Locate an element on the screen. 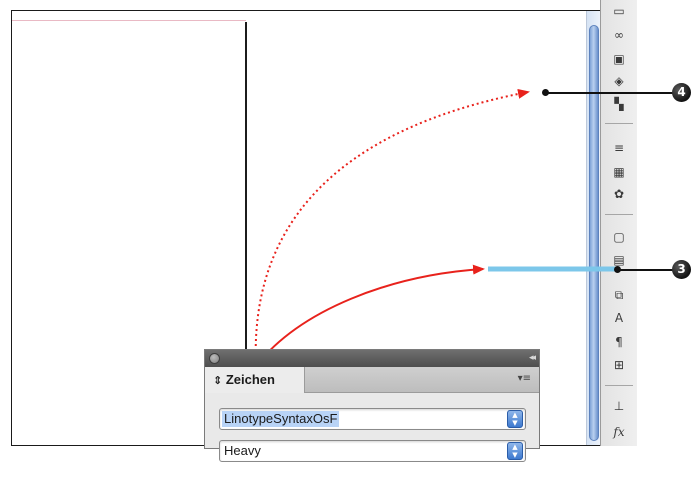  font-style-select: Heavy ▲ ▼ is located at coordinates (372, 451).